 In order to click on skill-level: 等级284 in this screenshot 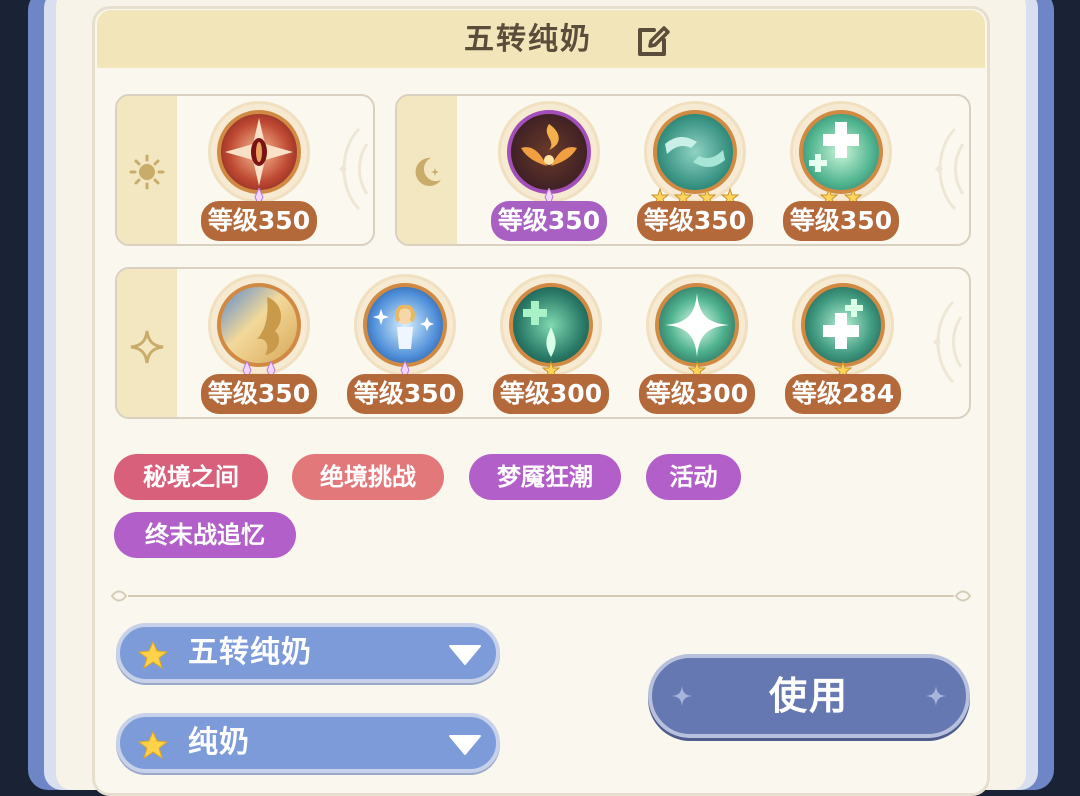, I will do `click(843, 394)`.